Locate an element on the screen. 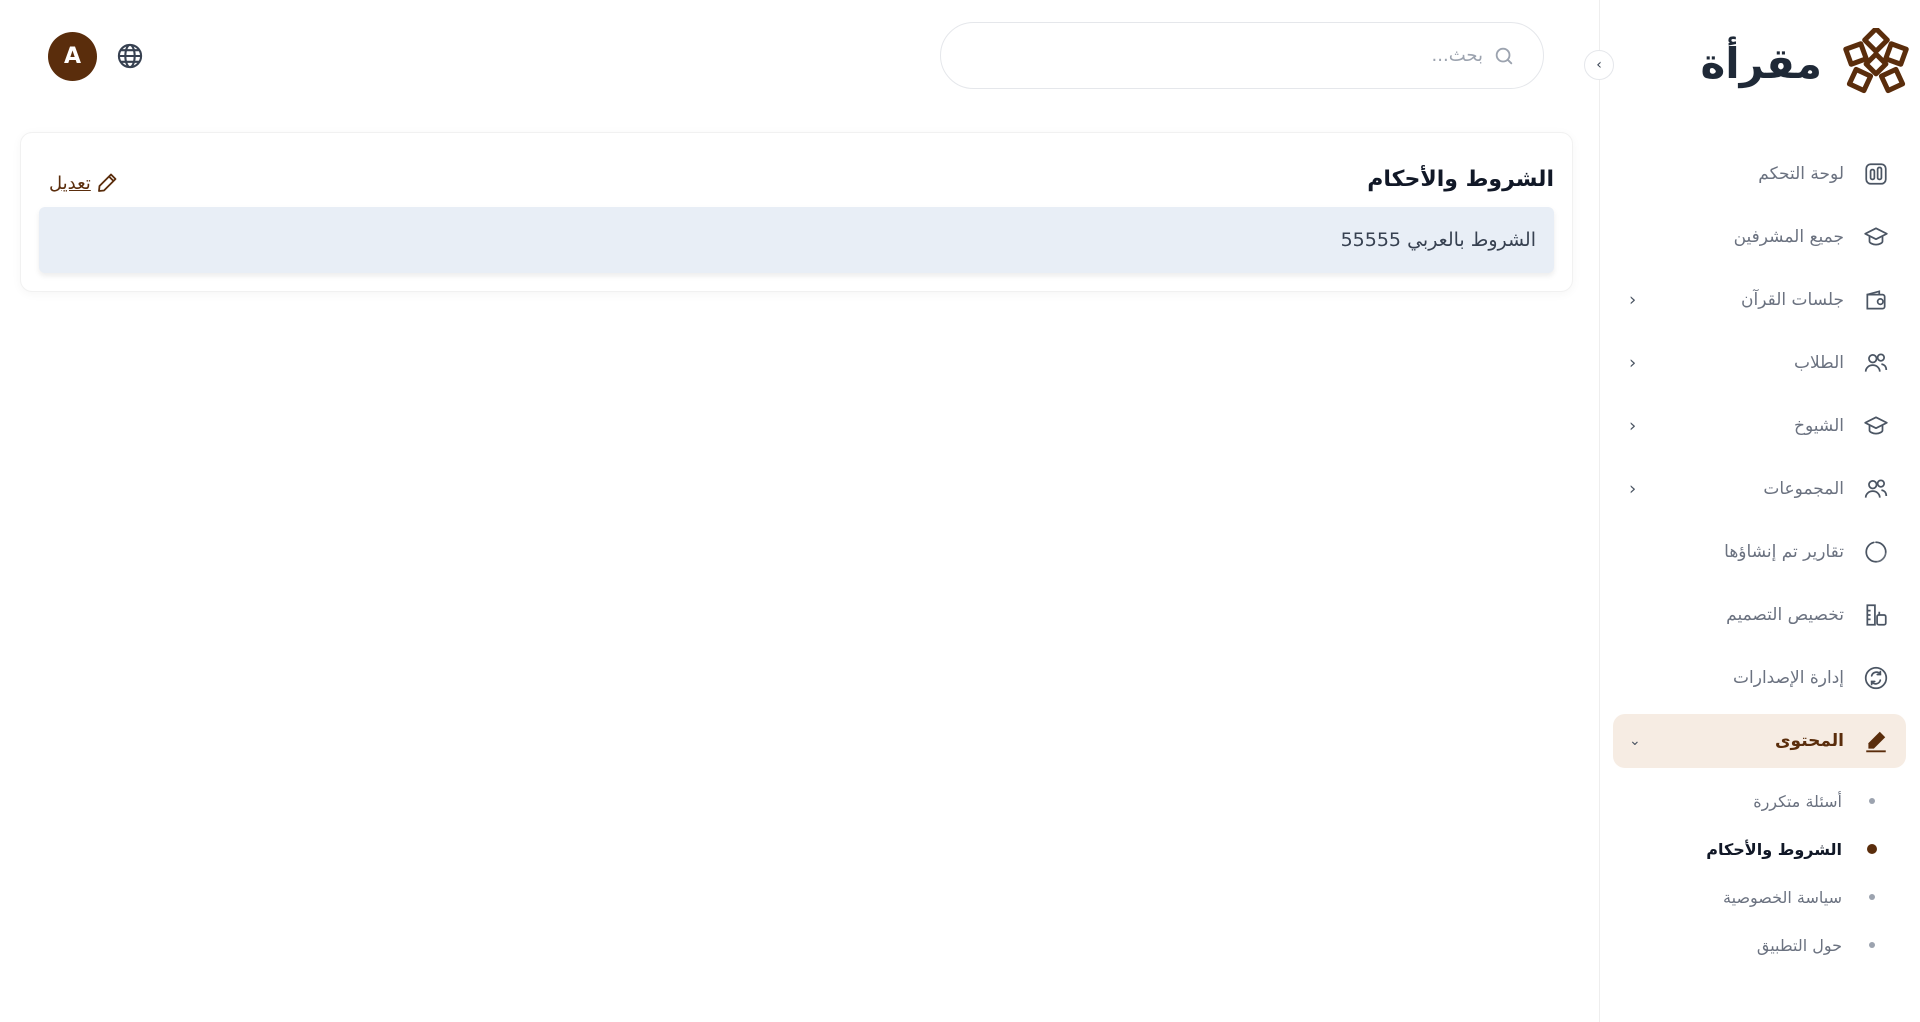 This screenshot has width=1920, height=1022. submenu-item-privacy: سياسة الخصوصية is located at coordinates (1759, 897).